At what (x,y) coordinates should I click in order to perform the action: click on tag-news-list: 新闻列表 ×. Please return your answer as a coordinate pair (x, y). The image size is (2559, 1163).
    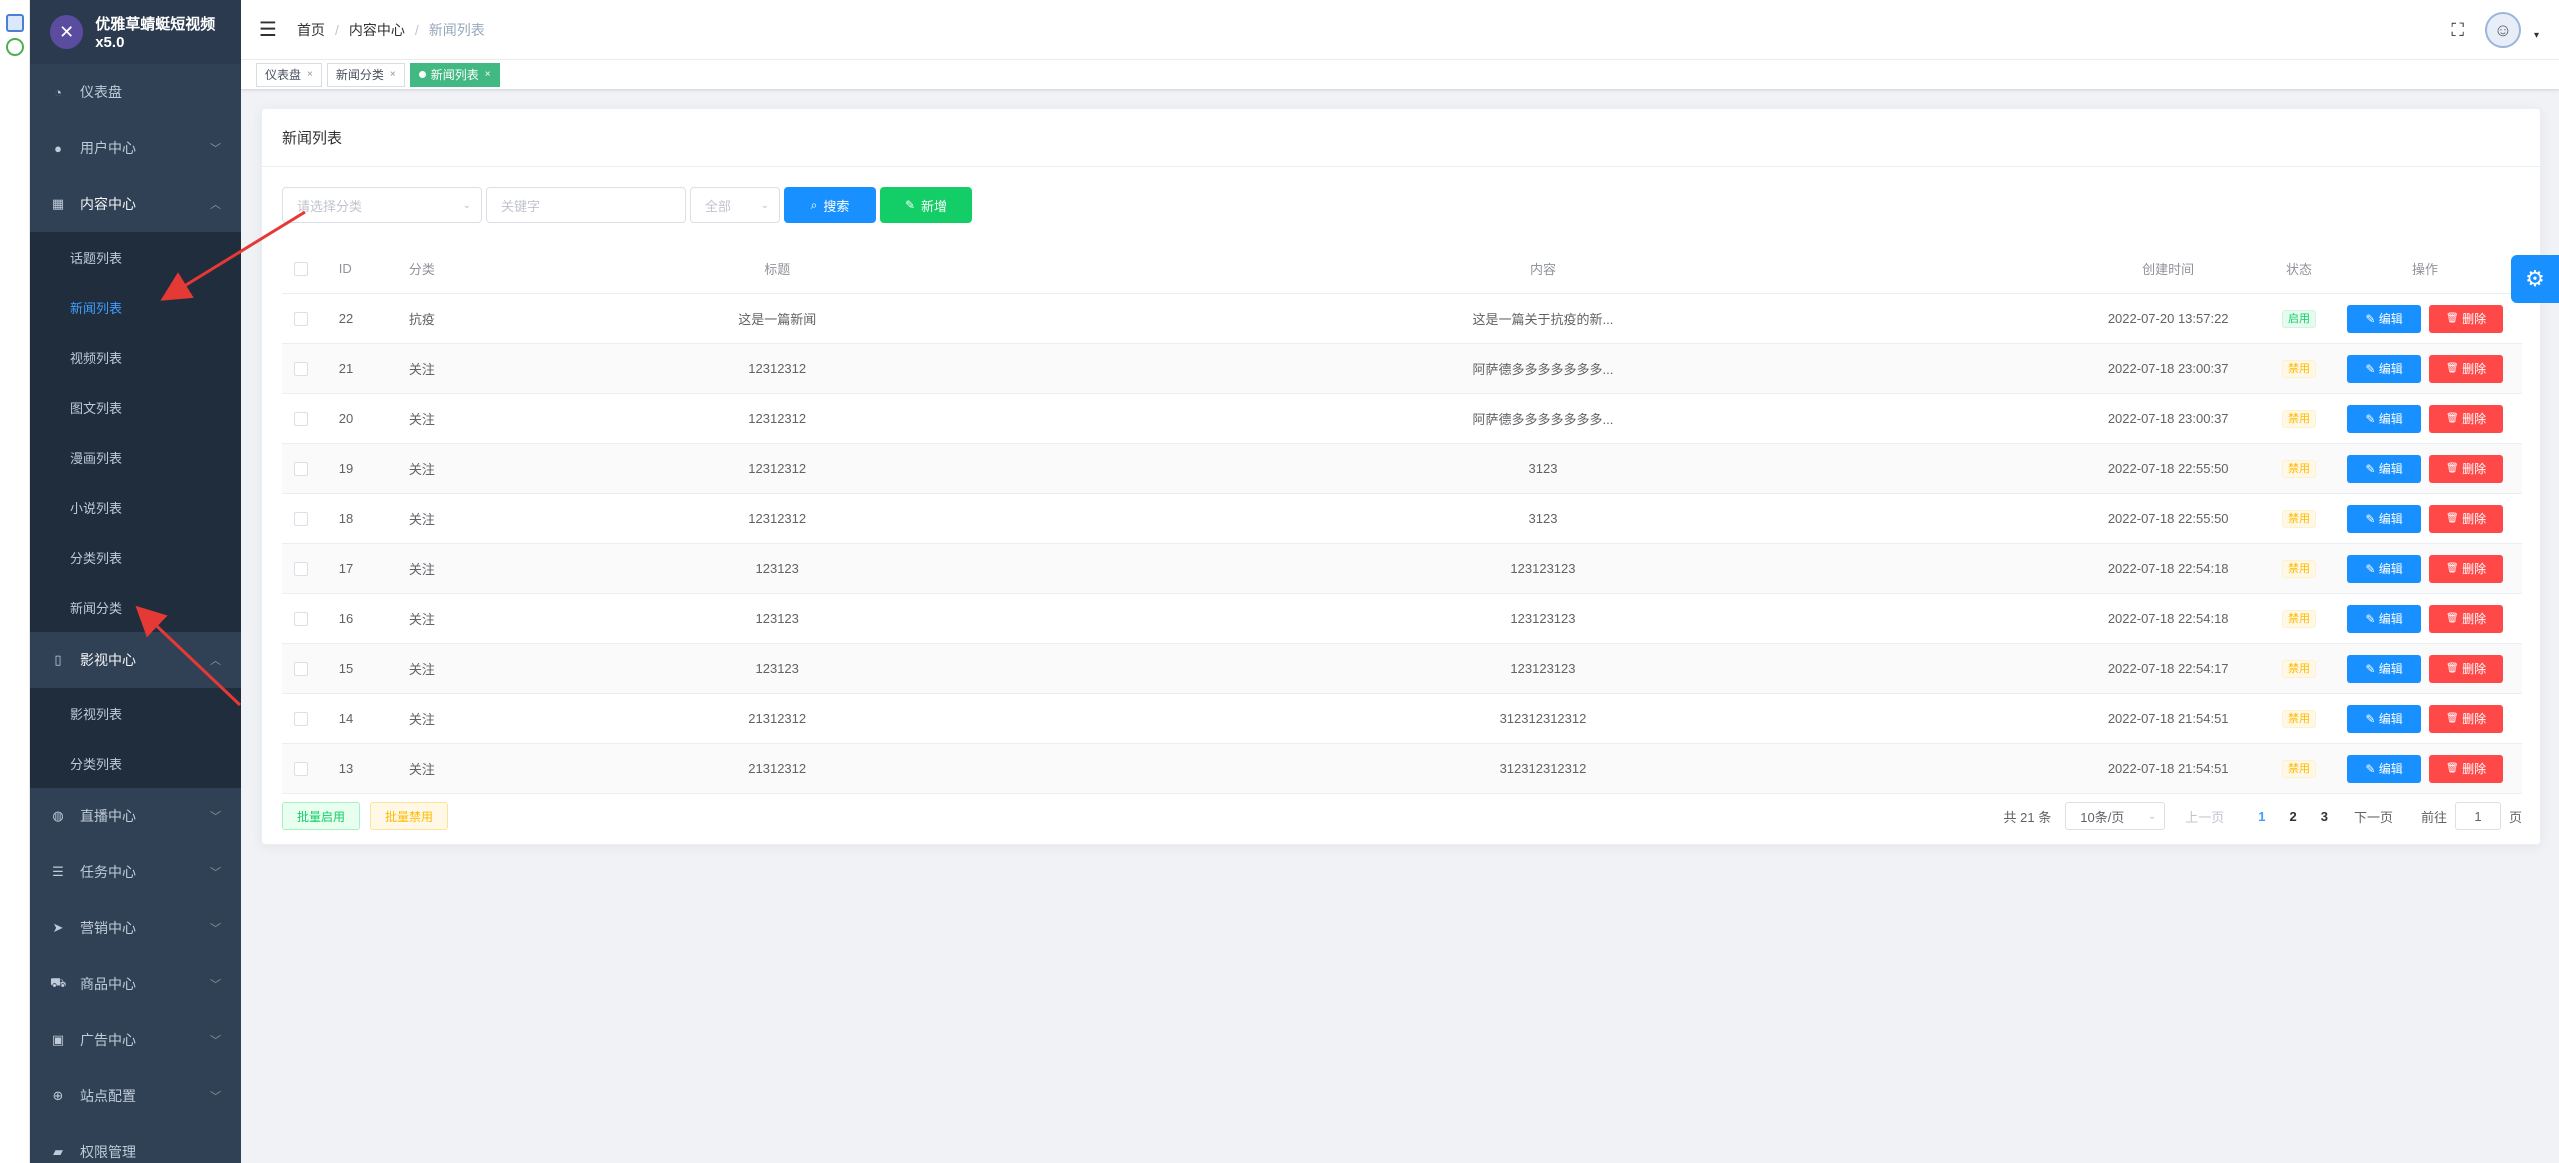
    Looking at the image, I should click on (454, 74).